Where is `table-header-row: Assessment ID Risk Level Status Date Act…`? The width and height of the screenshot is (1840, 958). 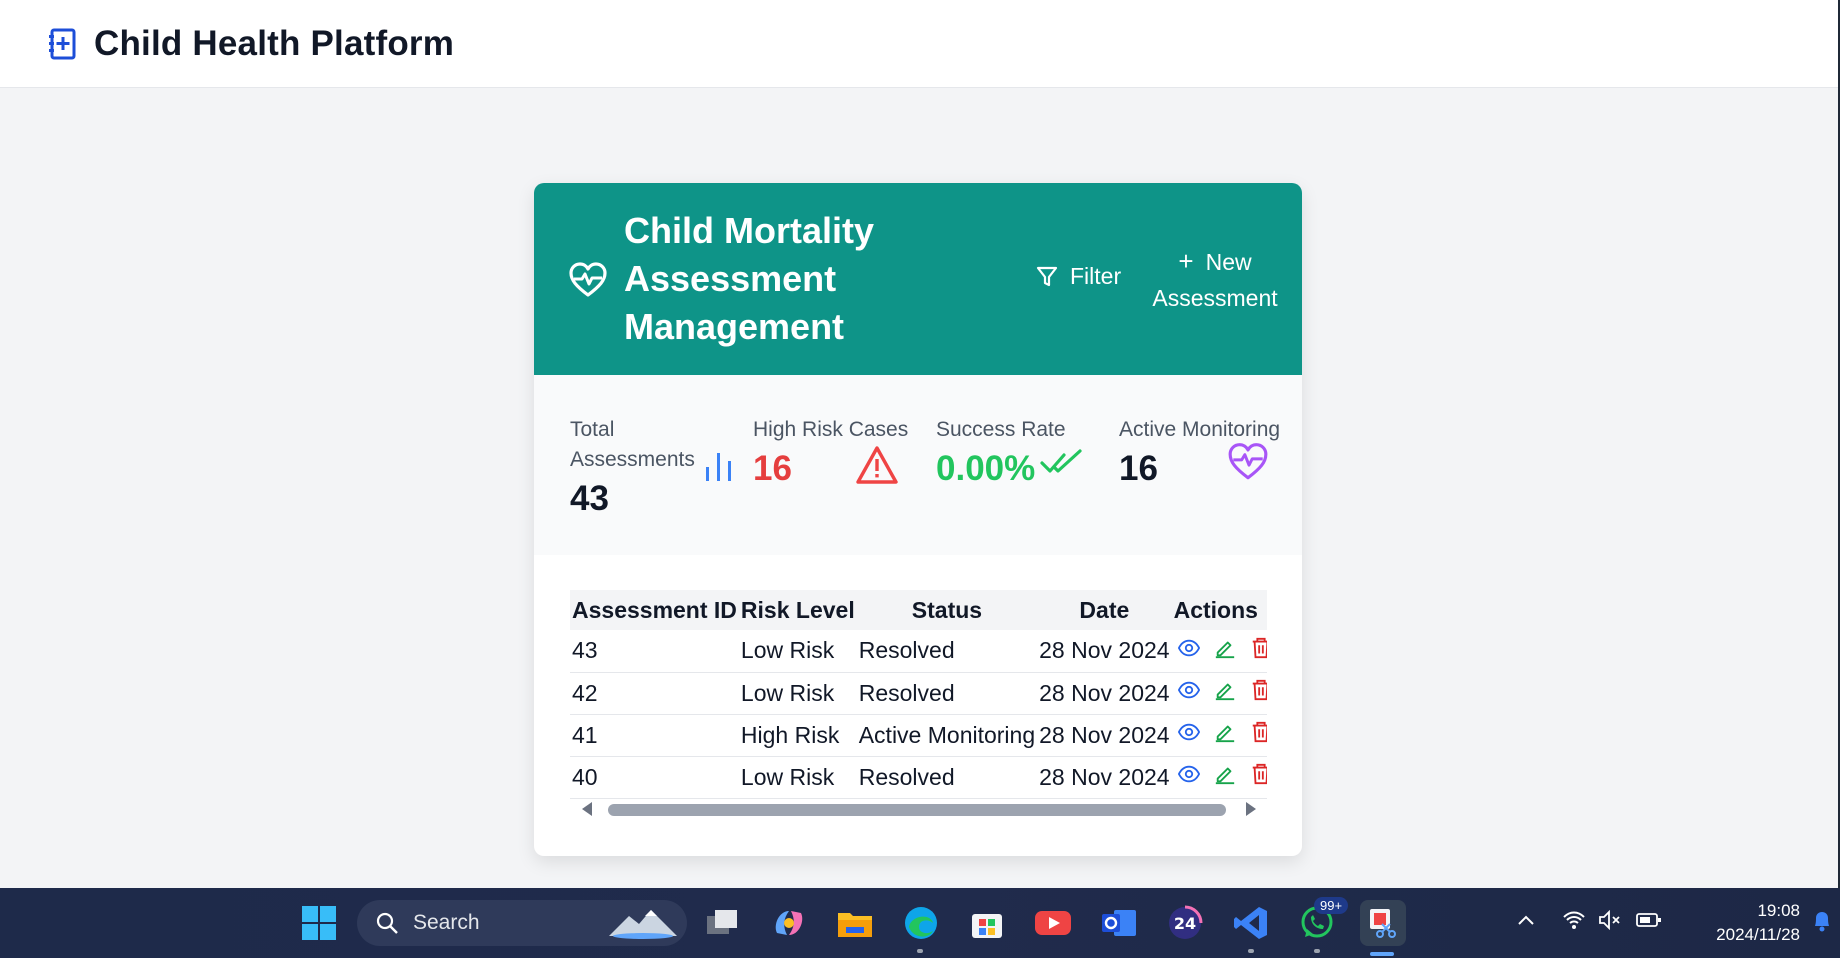
table-header-row: Assessment ID Risk Level Status Date Act… is located at coordinates (918, 610).